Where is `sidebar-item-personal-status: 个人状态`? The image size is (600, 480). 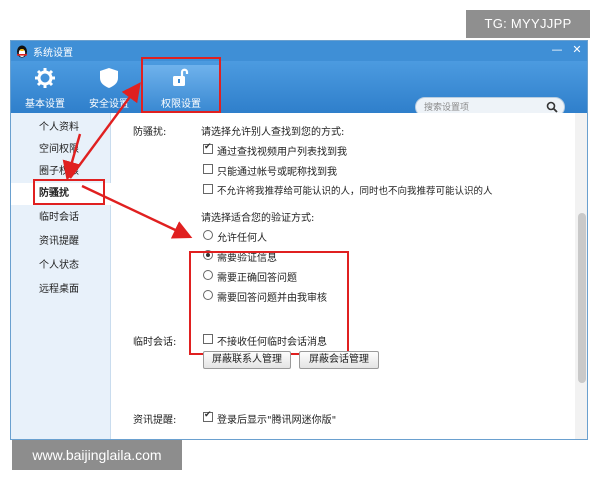 sidebar-item-personal-status: 个人状态 is located at coordinates (61, 266).